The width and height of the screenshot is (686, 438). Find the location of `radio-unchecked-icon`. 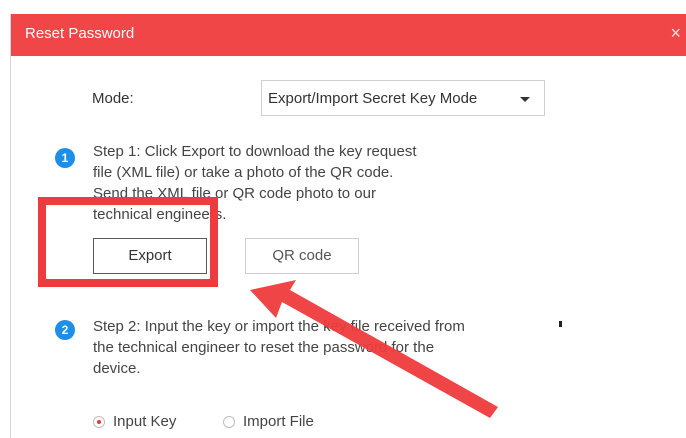

radio-unchecked-icon is located at coordinates (229, 422).